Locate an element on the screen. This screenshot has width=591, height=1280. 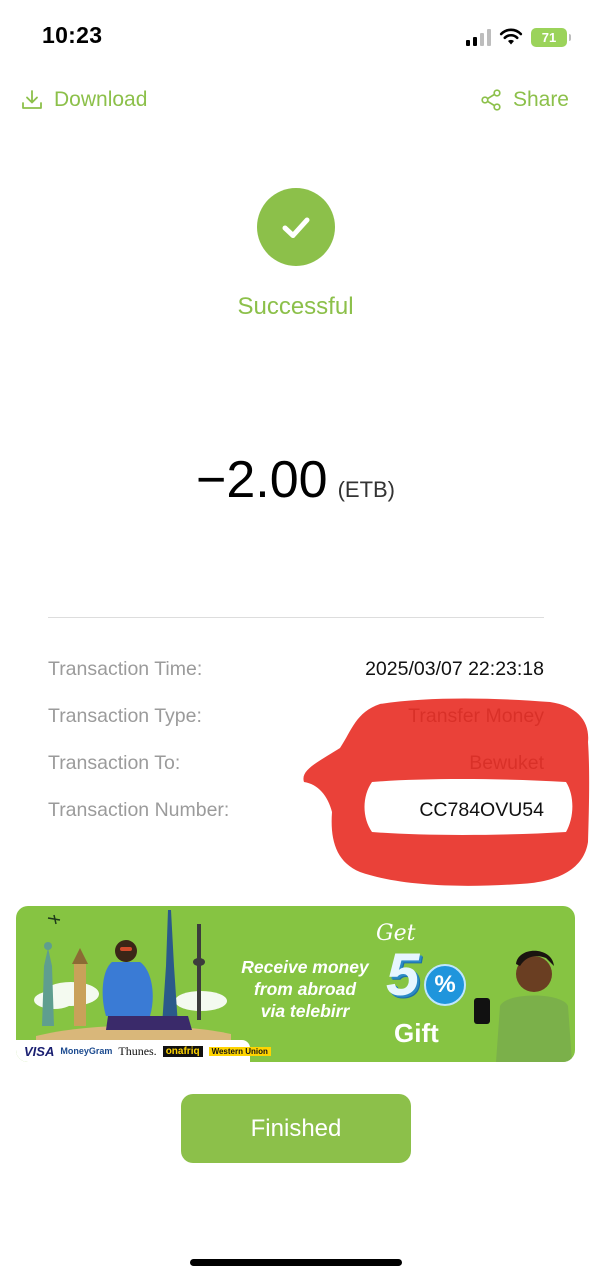
detail-row-number: Transaction Number: CC784OVU54 is located at coordinates (296, 810).